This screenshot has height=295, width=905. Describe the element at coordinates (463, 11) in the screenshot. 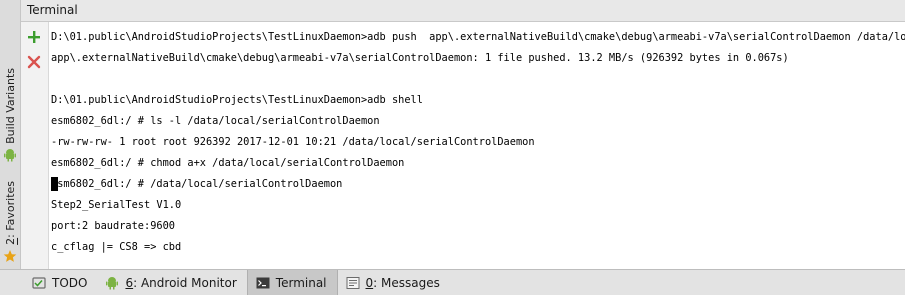

I see `terminal-panel-header: Terminal` at that location.